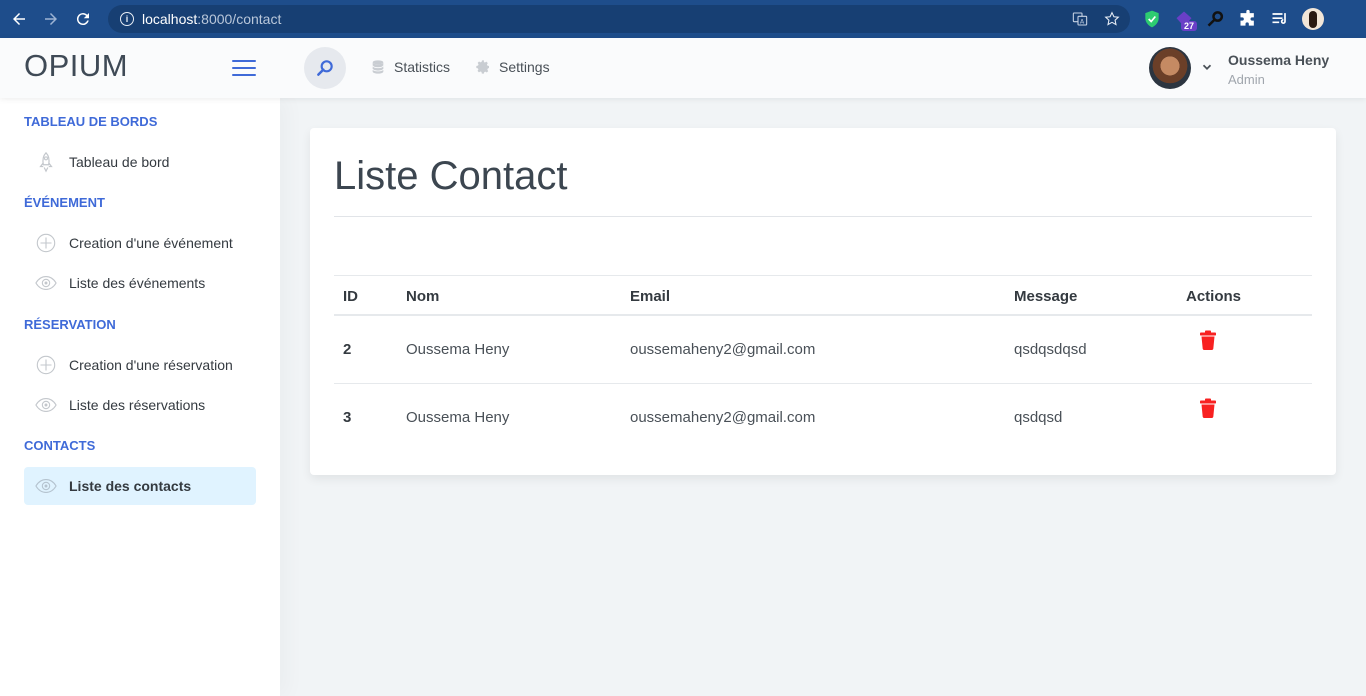 Image resolution: width=1366 pixels, height=696 pixels. I want to click on column-header-email: Email, so click(650, 296).